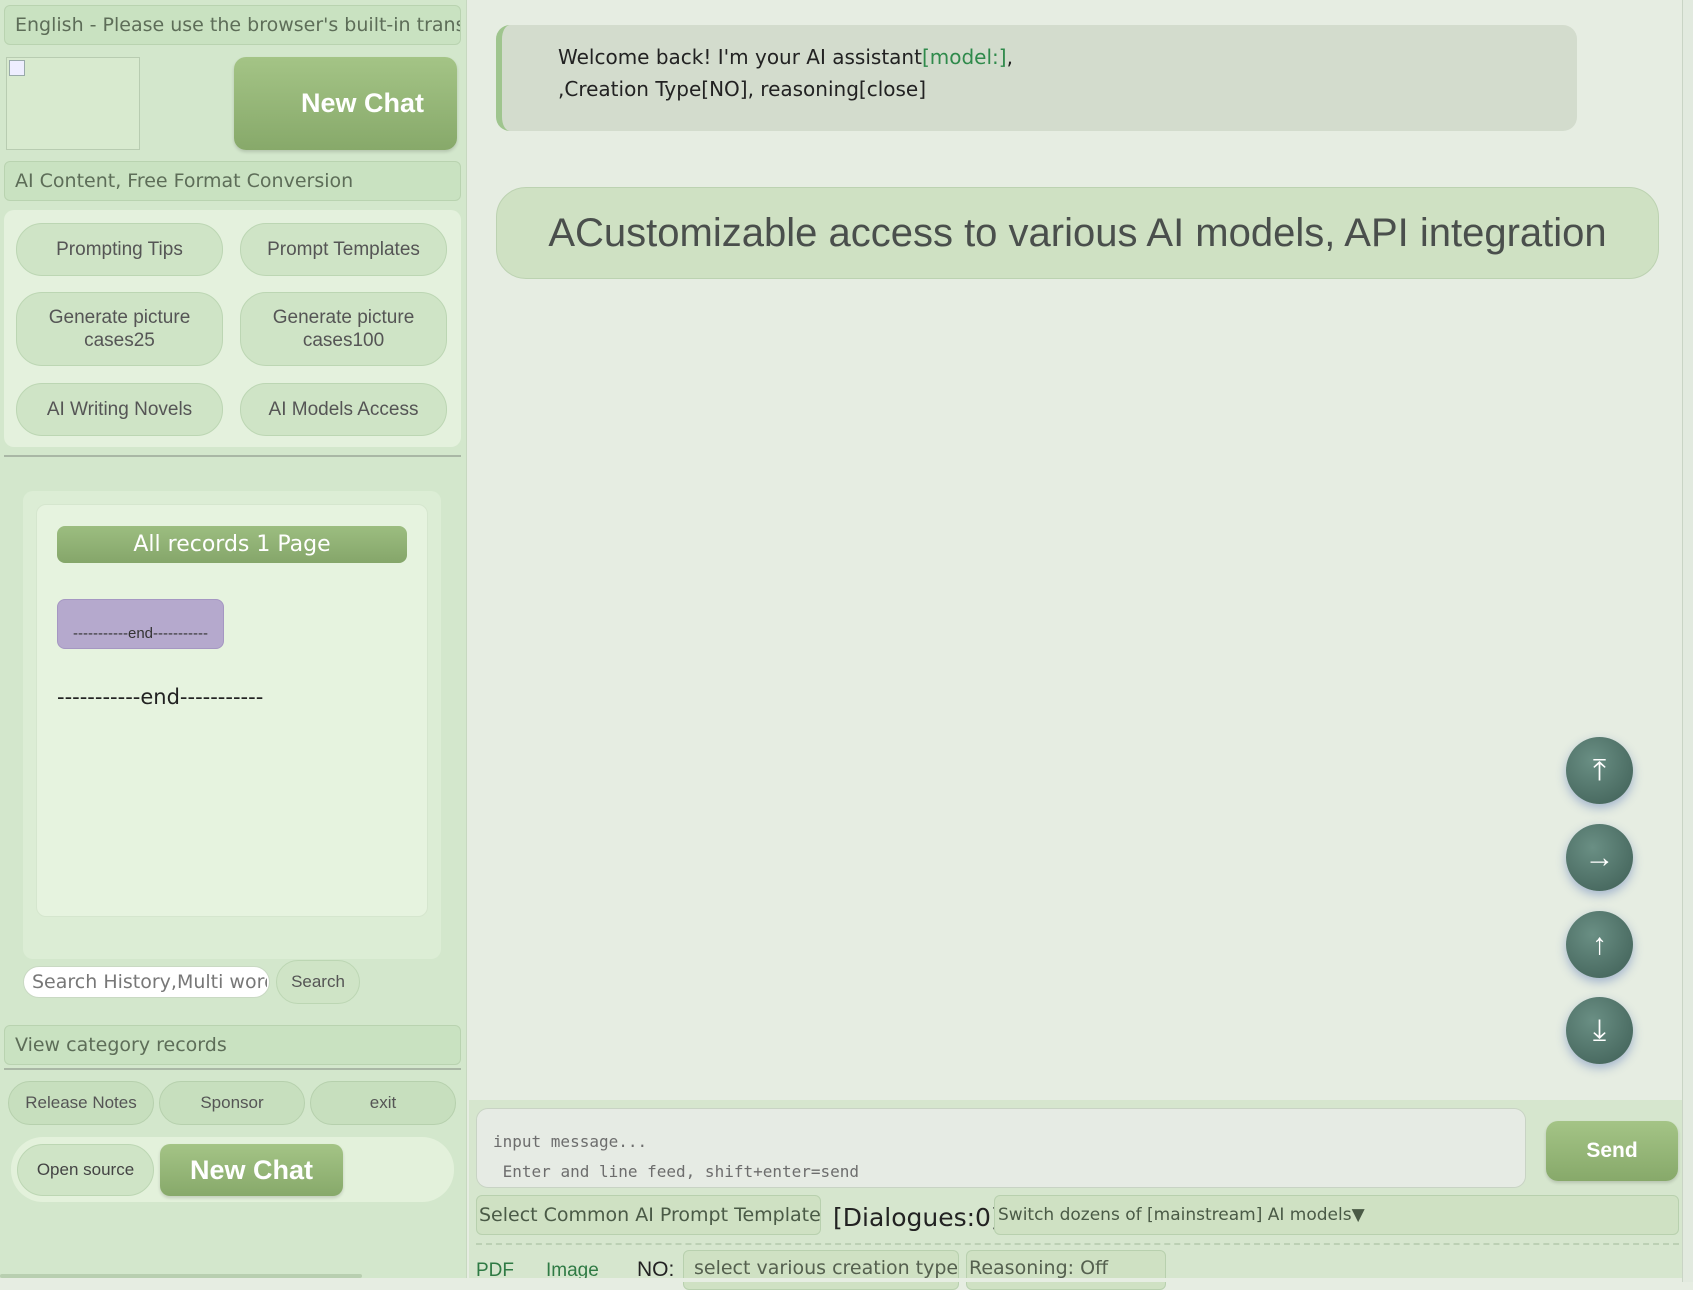 The image size is (1693, 1290). Describe the element at coordinates (73, 103) in the screenshot. I see `logo-image` at that location.